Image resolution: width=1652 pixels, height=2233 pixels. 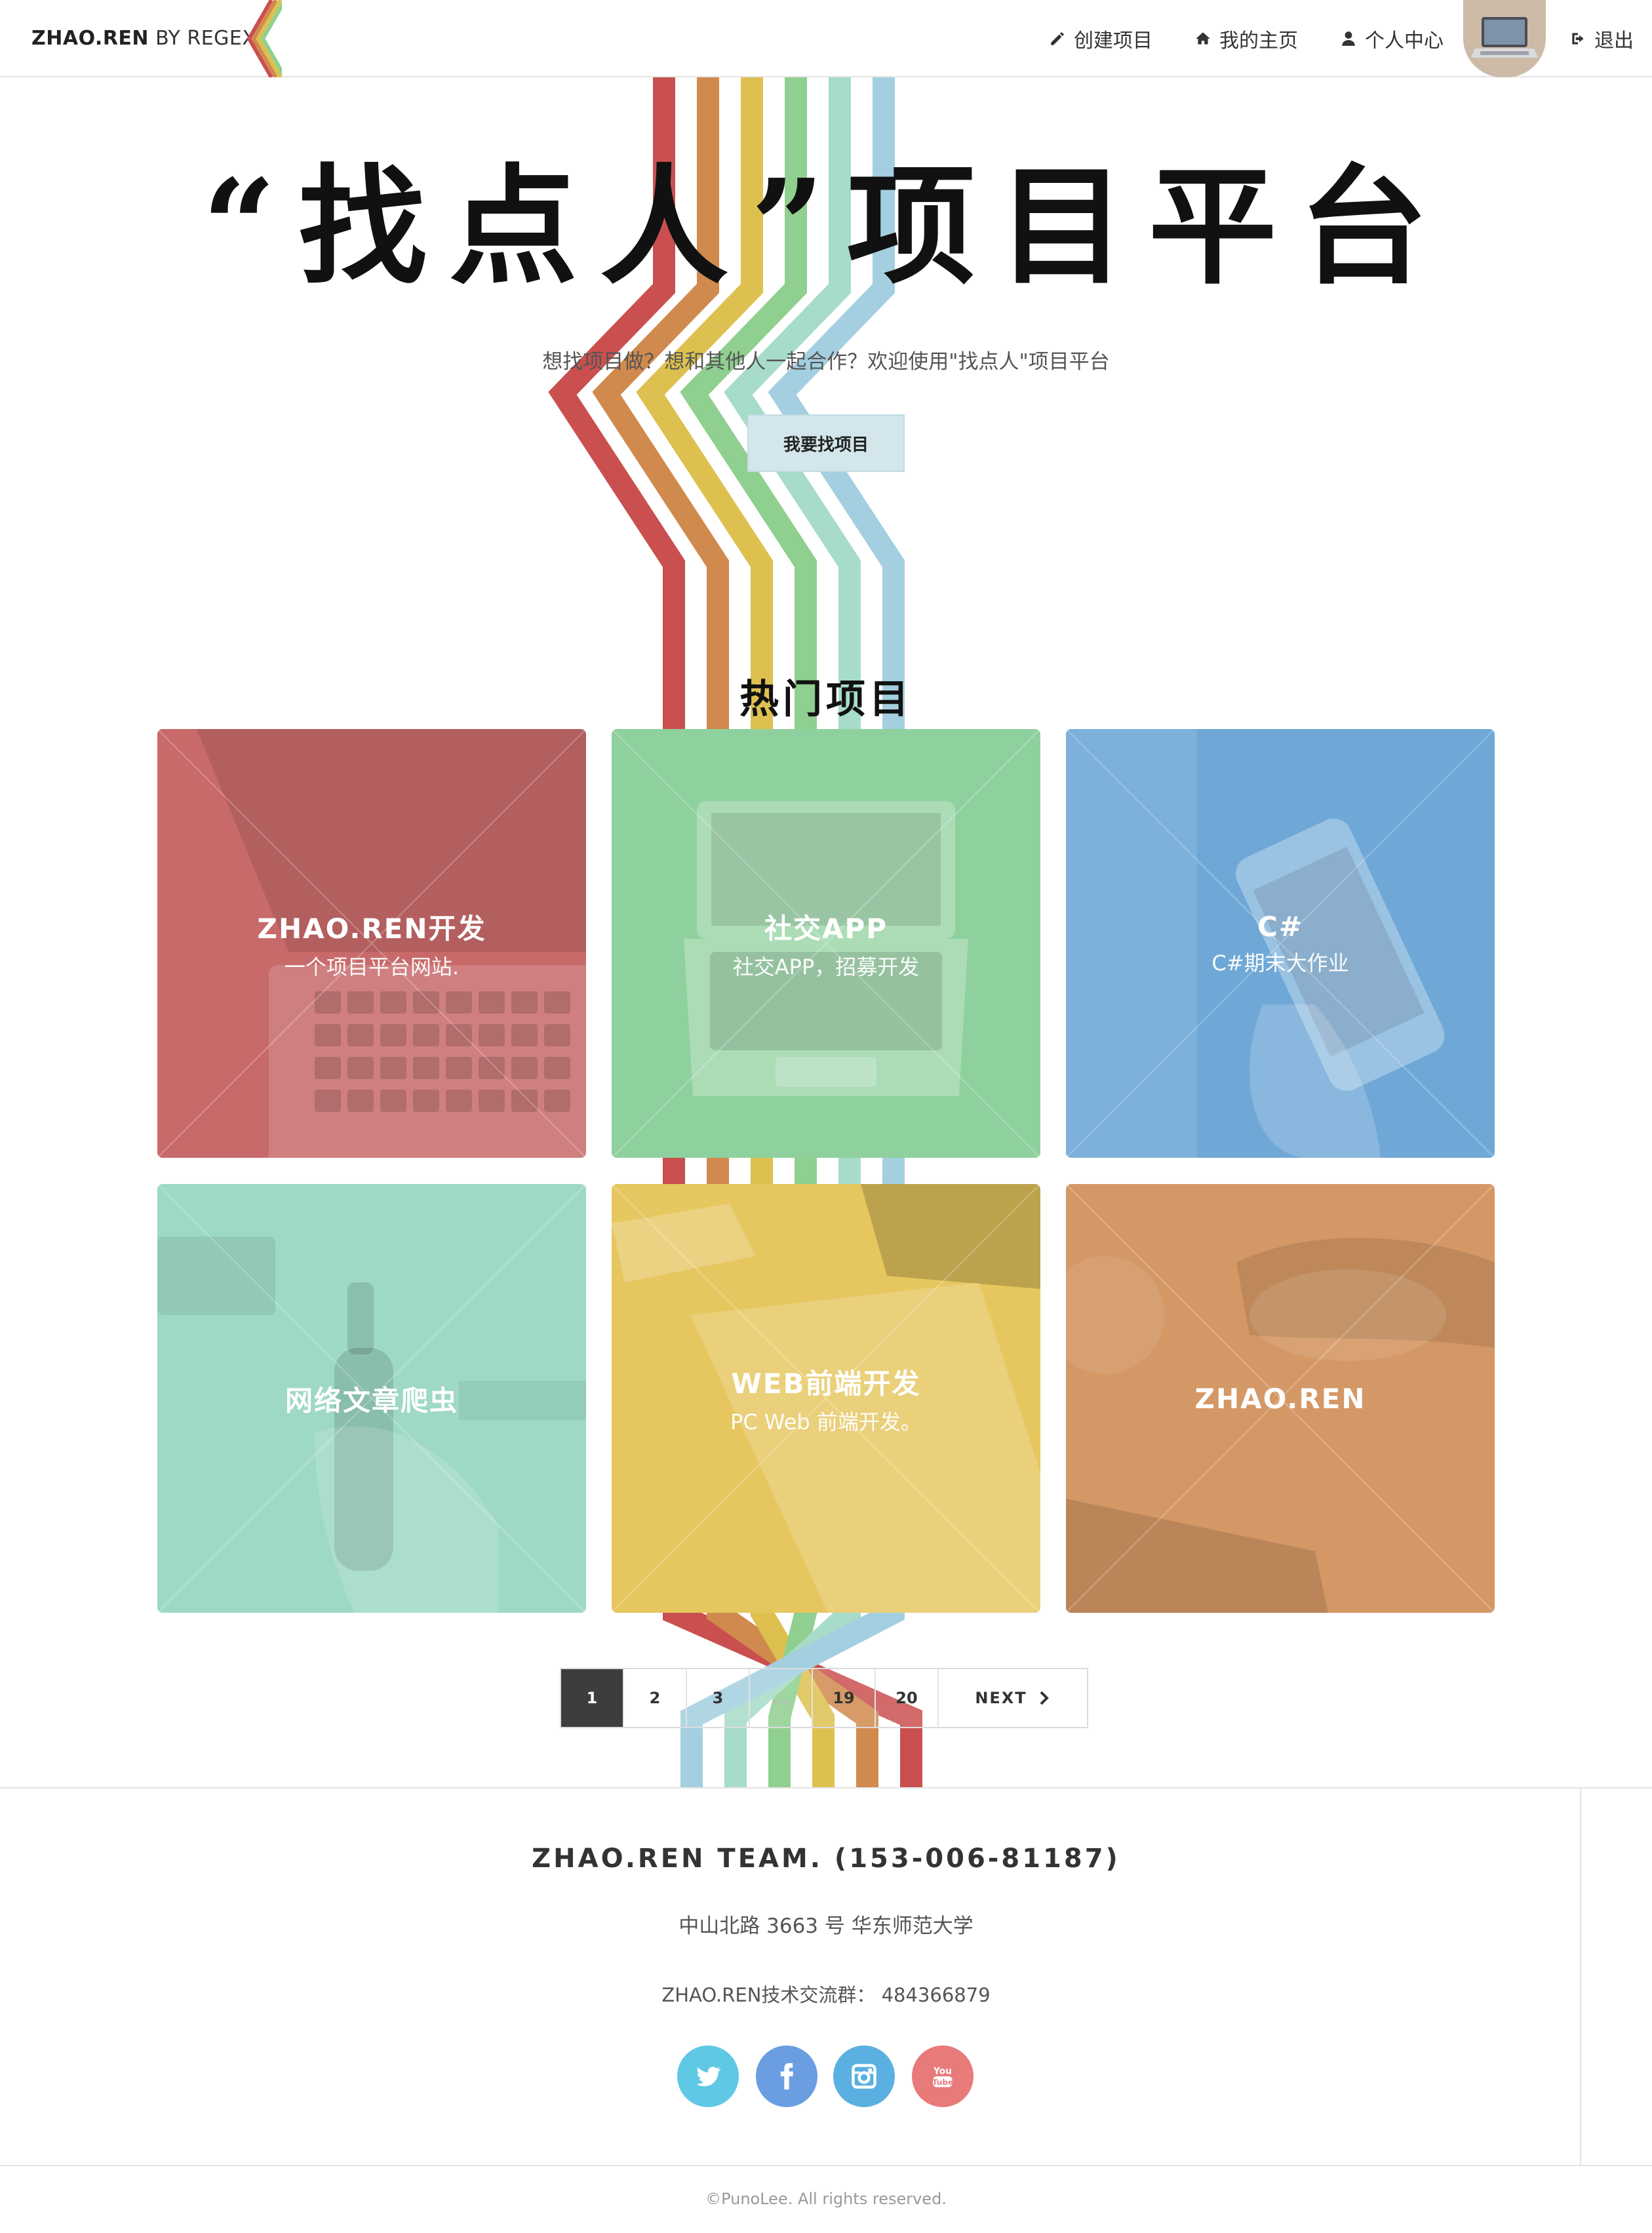 I want to click on project-card: 社交APP 社交APP，招募开发, so click(x=826, y=943).